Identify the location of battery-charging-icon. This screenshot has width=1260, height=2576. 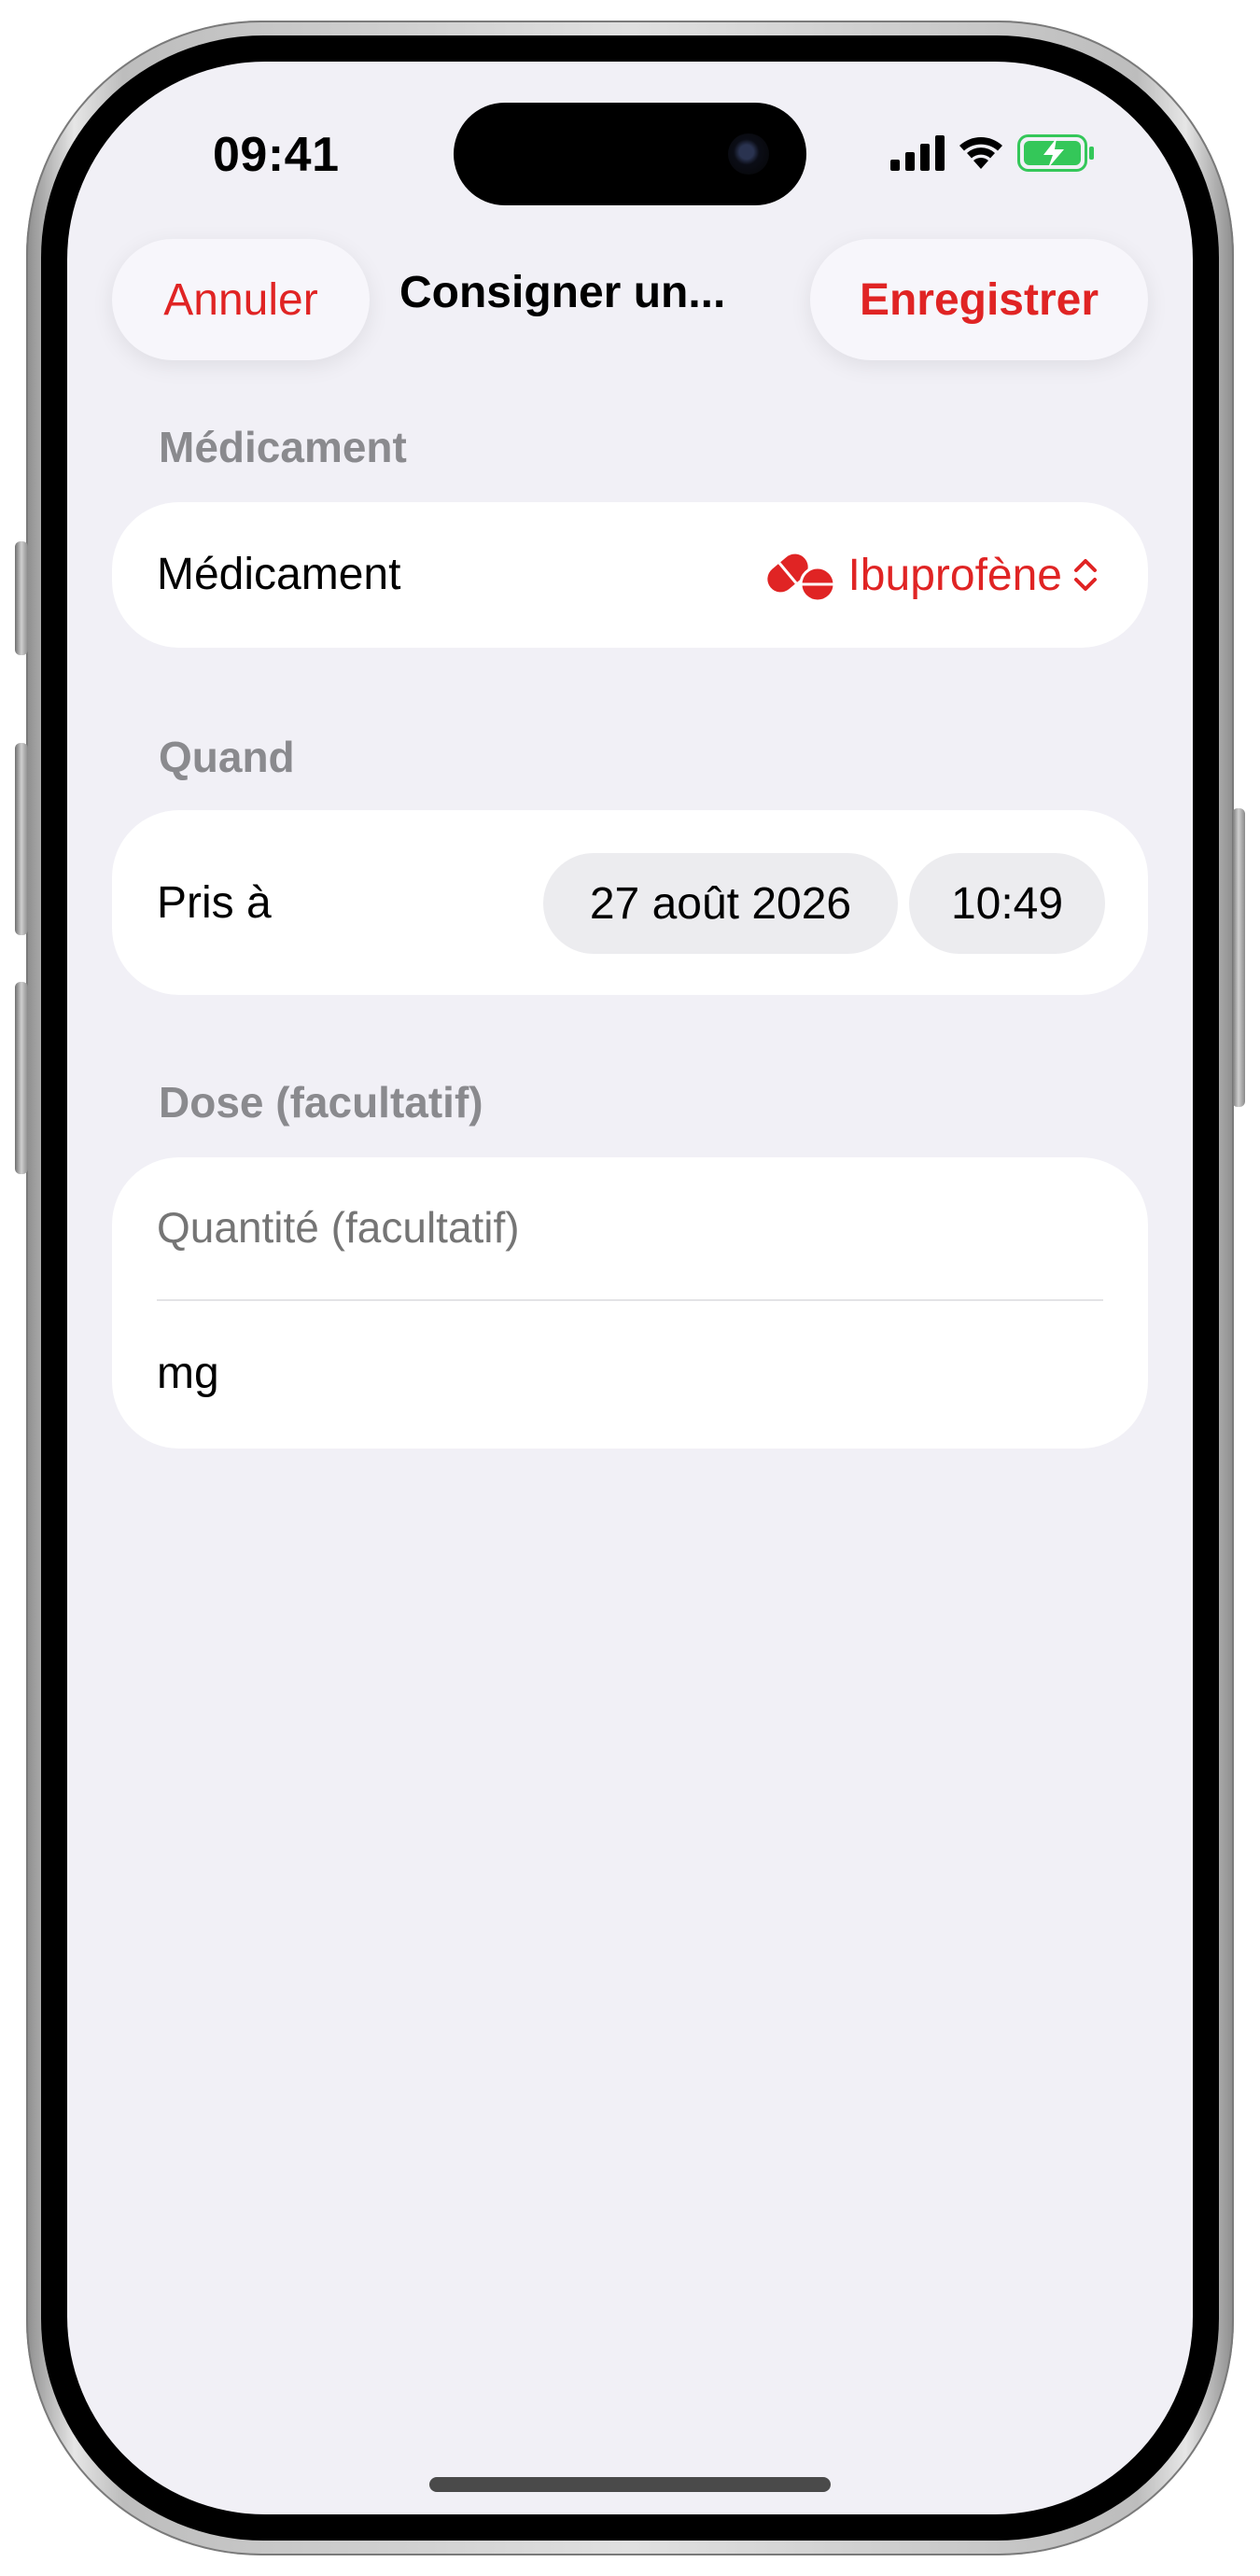
(1055, 153).